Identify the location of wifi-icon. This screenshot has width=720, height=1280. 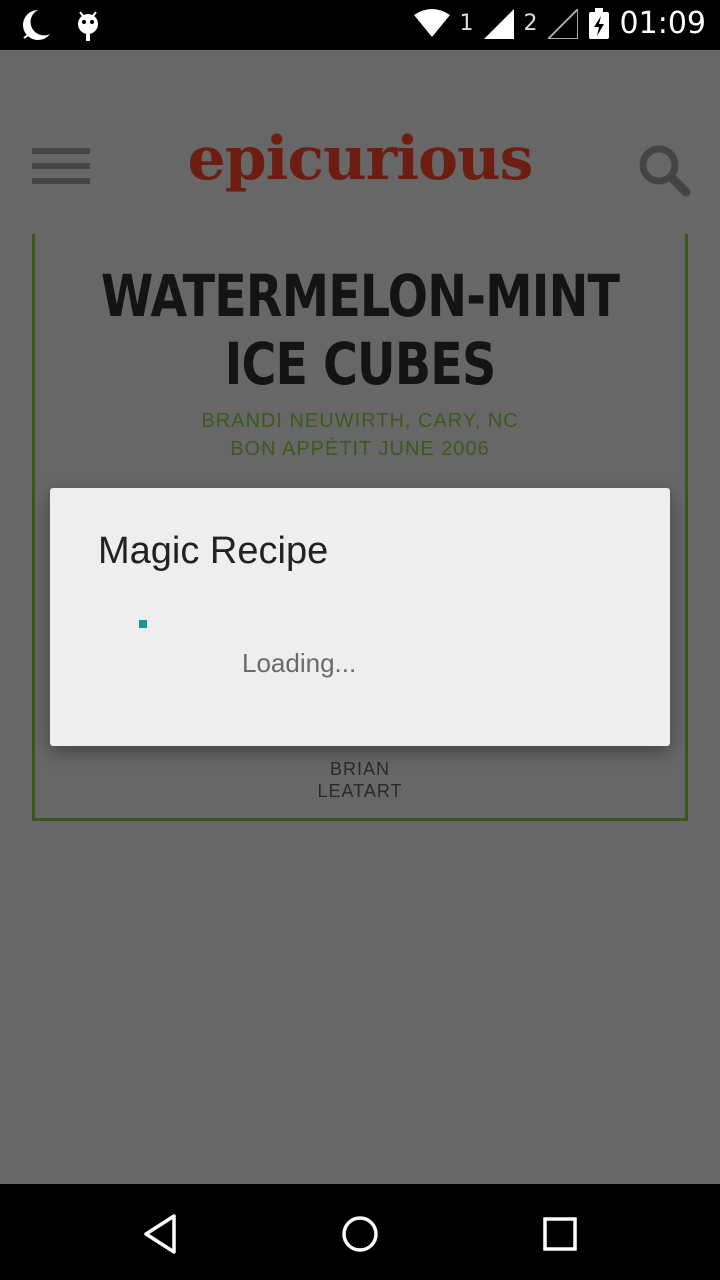
(431, 22).